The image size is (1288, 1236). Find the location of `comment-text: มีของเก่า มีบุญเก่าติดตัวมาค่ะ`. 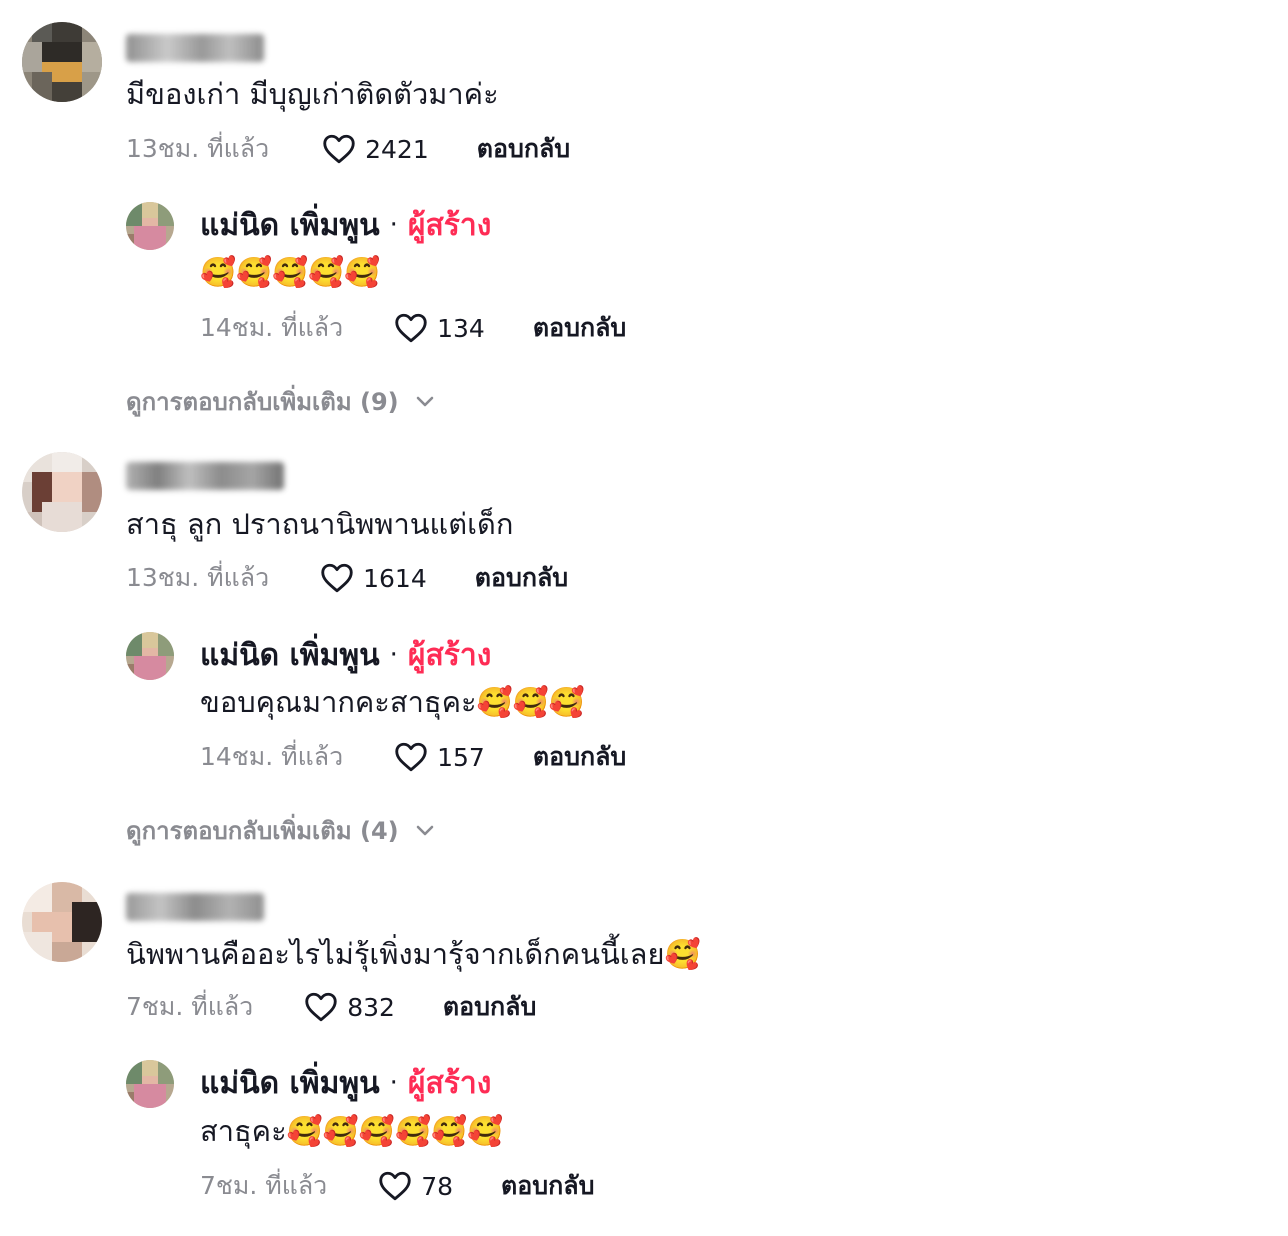

comment-text: มีของเก่า มีบุญเก่าติดตัวมาค่ะ is located at coordinates (312, 94).